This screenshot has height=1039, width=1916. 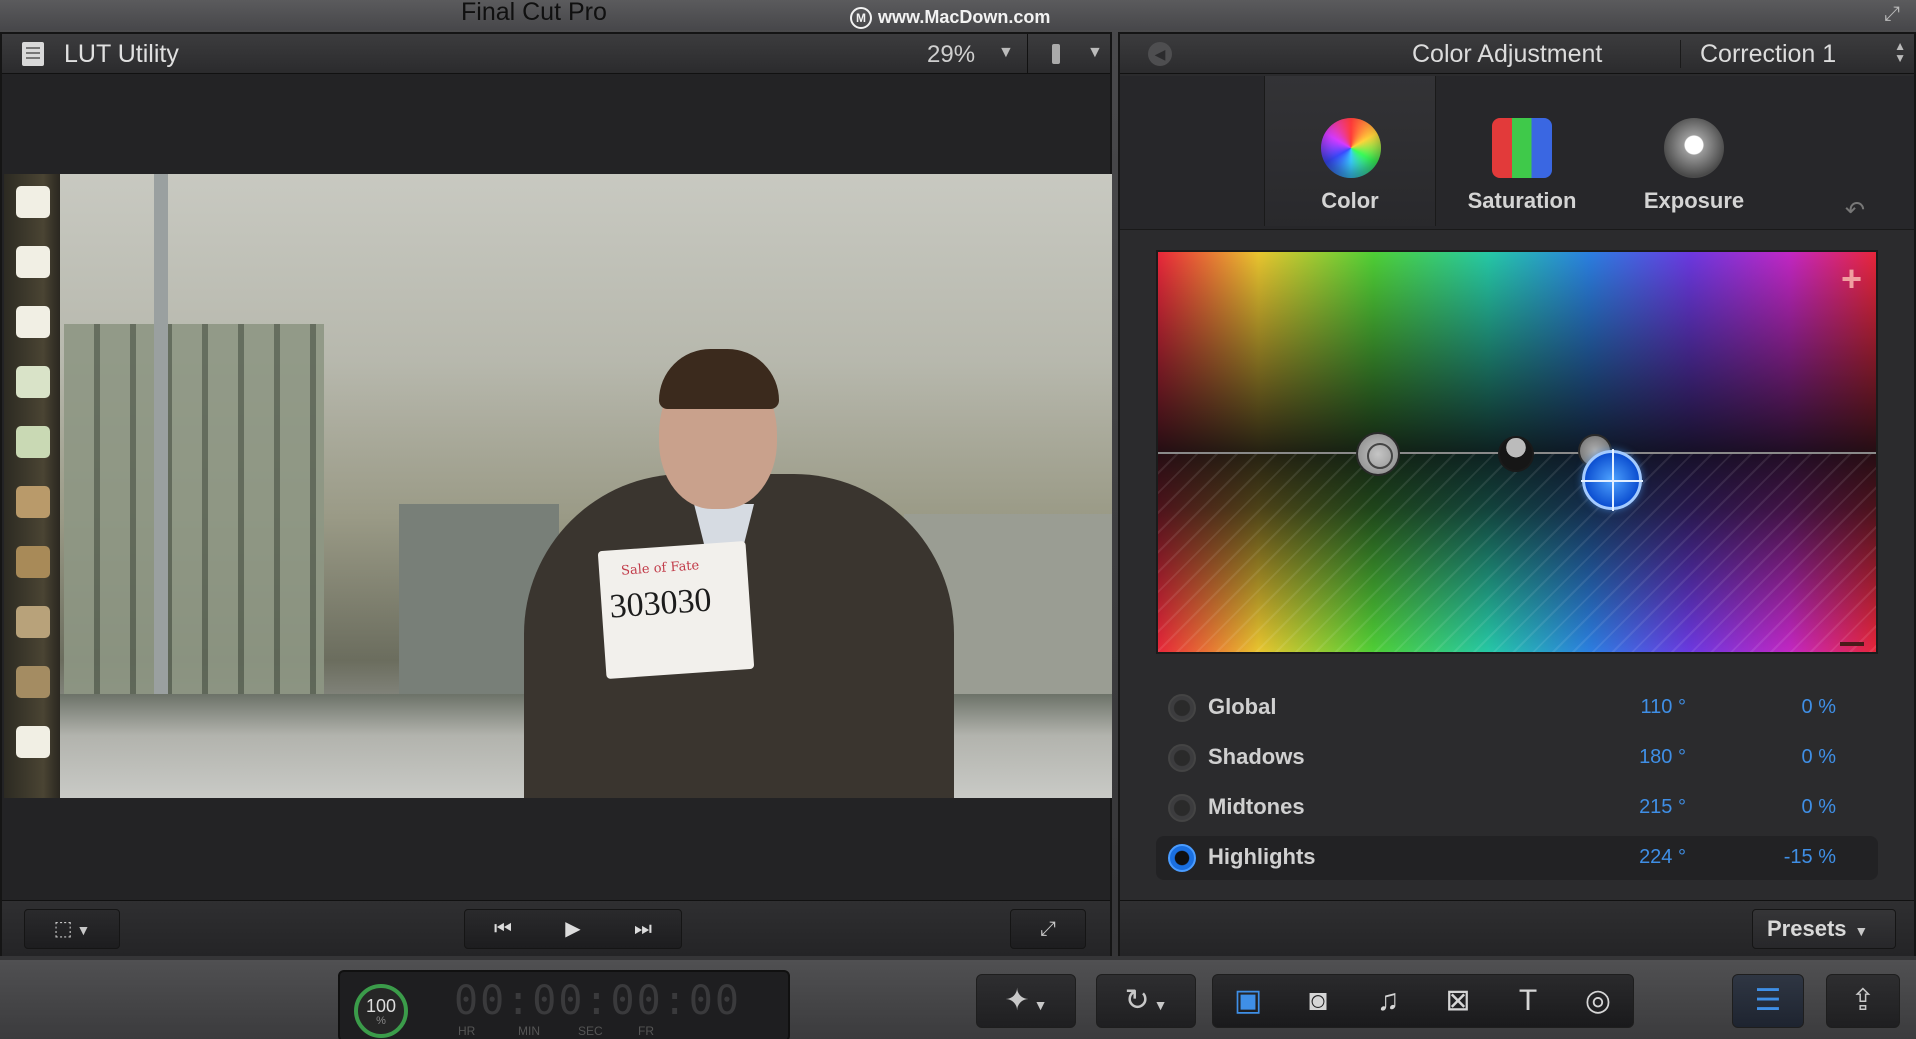 I want to click on stepper-icon: ▲ ▼, so click(x=1900, y=52).